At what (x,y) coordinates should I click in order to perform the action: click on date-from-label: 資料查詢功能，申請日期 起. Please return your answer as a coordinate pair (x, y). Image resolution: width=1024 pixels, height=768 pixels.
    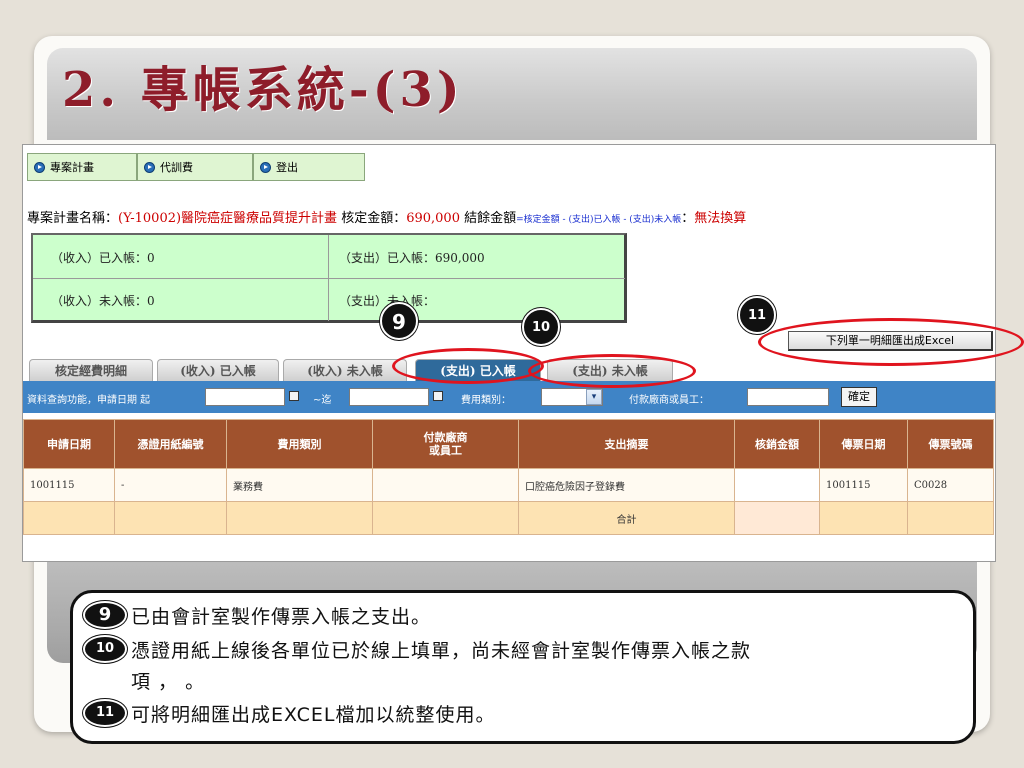
    Looking at the image, I should click on (89, 400).